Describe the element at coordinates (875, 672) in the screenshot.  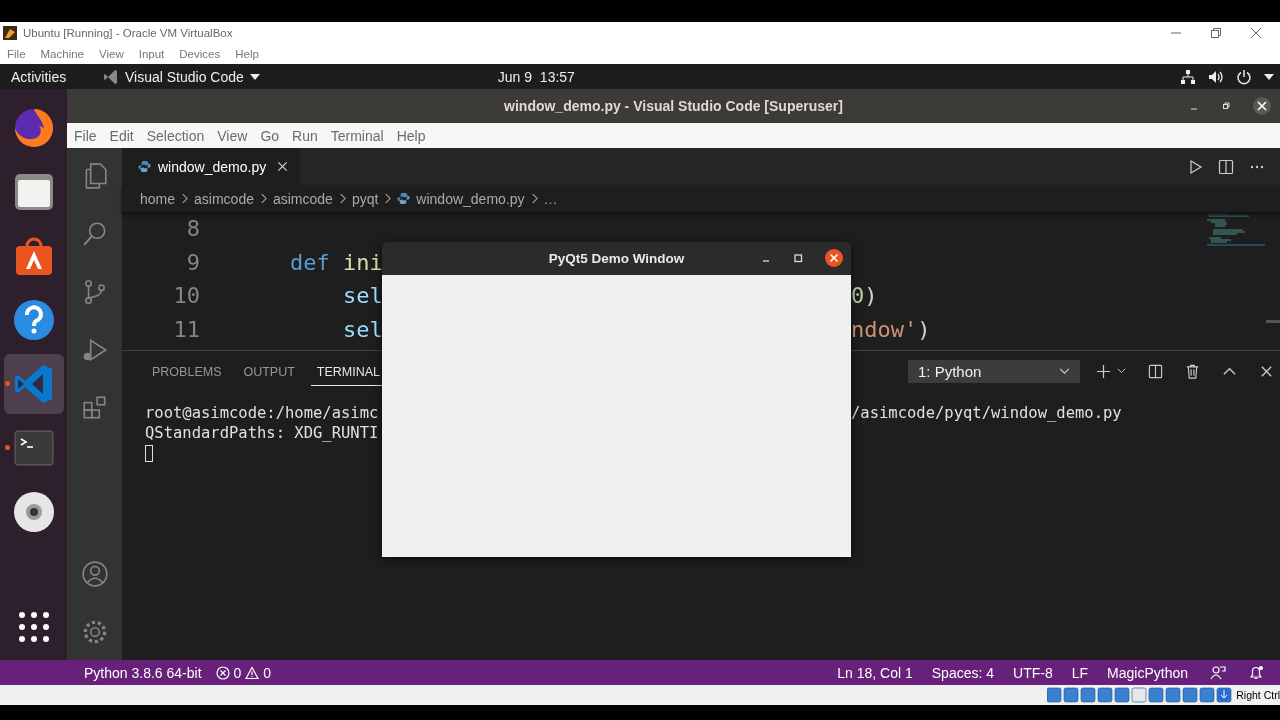
I see `status-item: Ln 18, Col 1` at that location.